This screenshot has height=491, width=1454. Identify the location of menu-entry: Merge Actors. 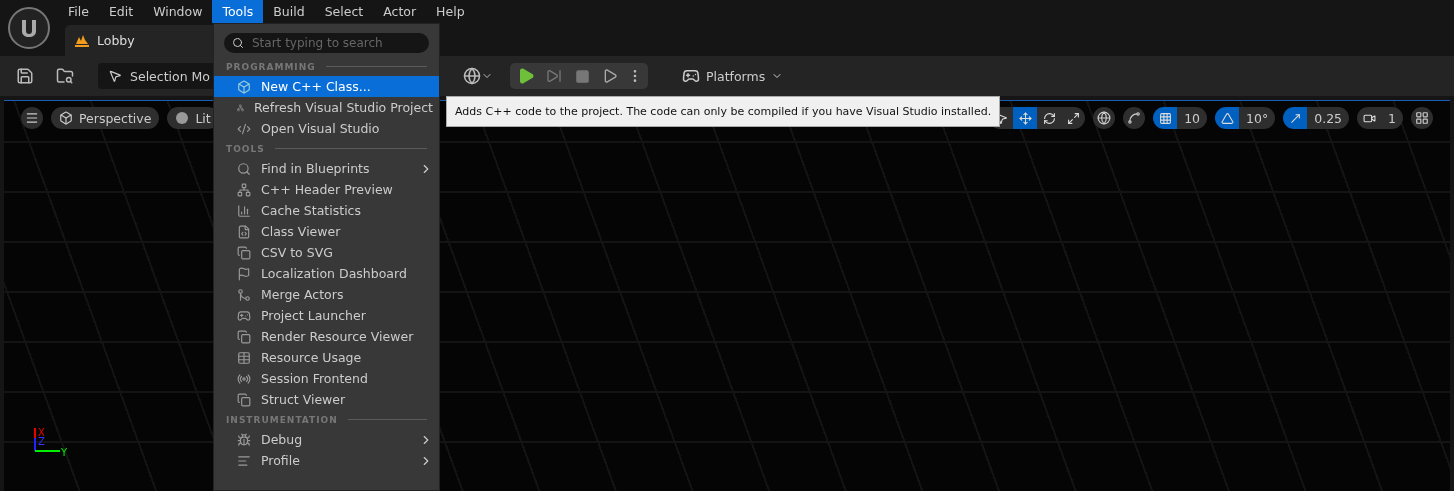
(326, 294).